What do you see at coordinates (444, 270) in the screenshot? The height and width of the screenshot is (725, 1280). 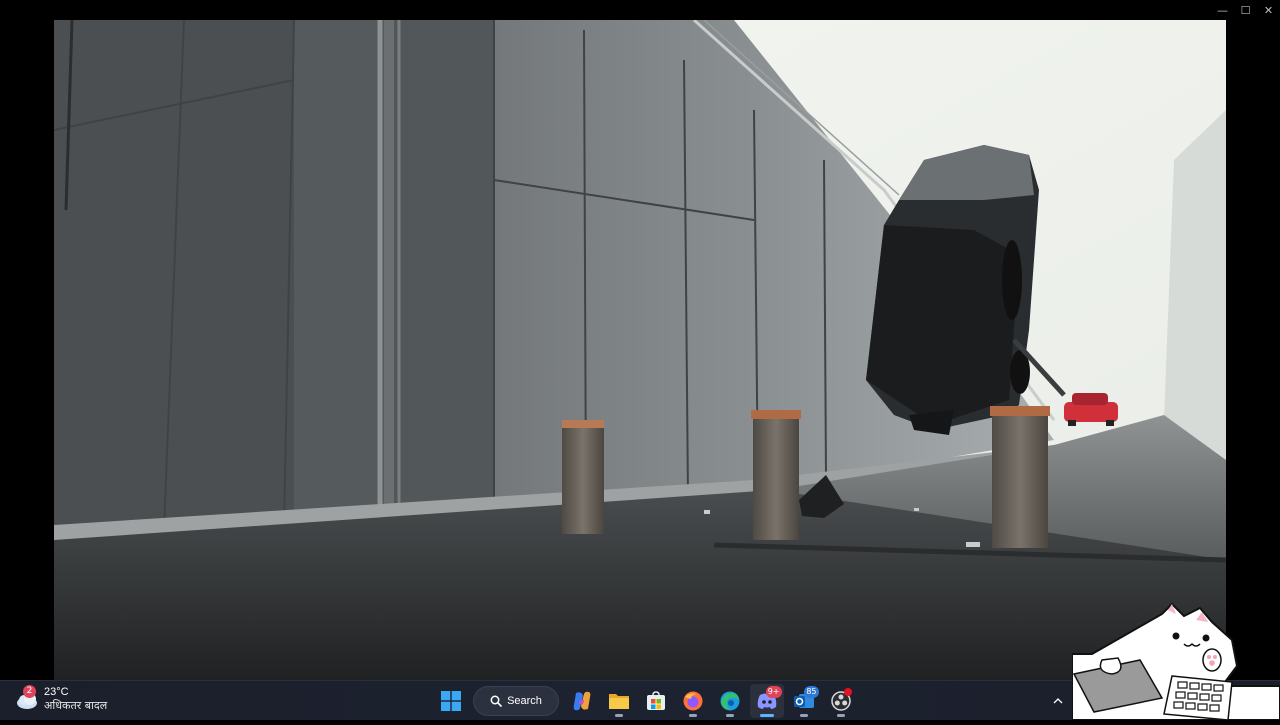 I see `stained-panel` at bounding box center [444, 270].